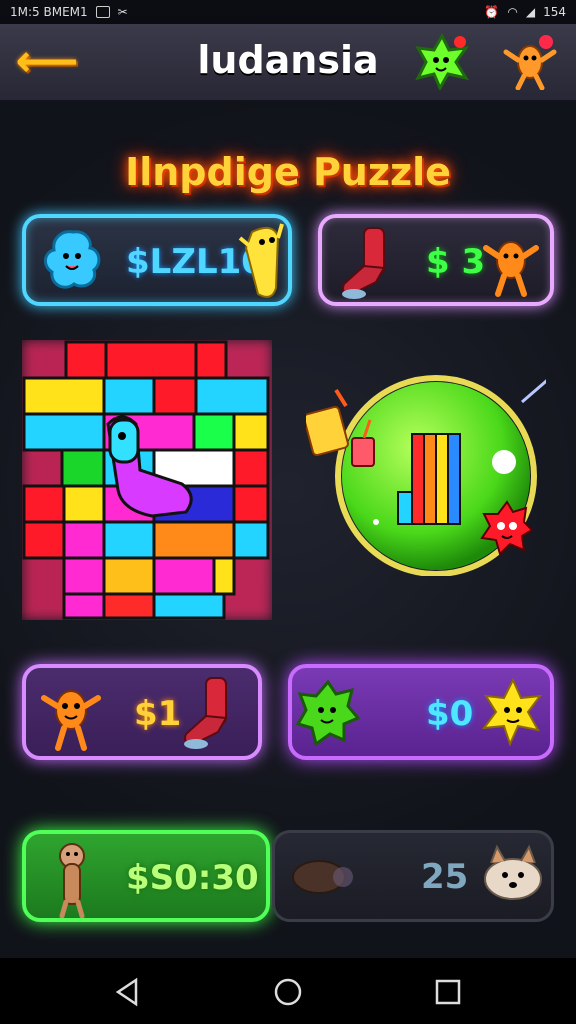  I want to click on red-splat-creature-icon, so click(507, 528).